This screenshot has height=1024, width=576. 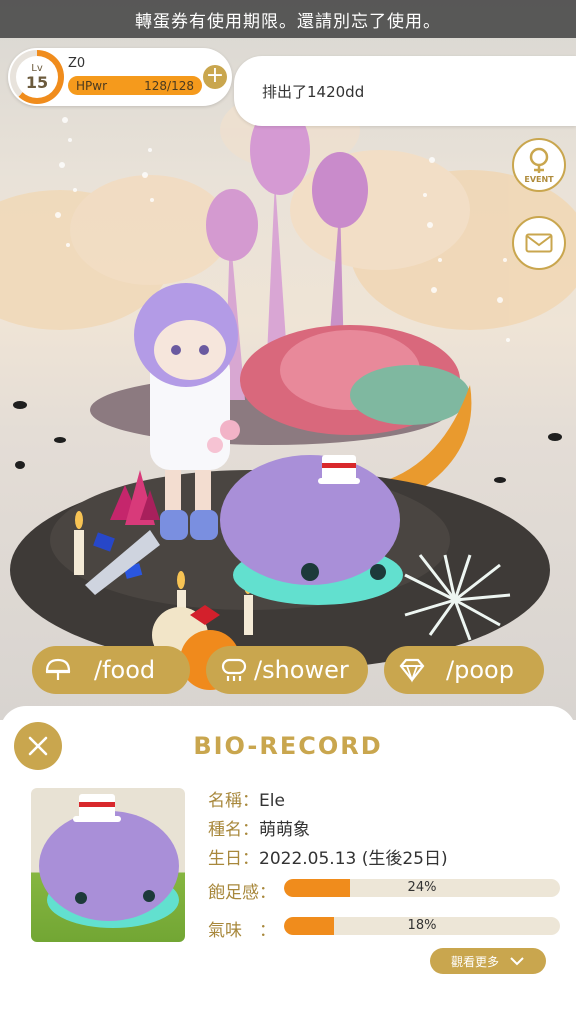 What do you see at coordinates (233, 830) in the screenshot?
I see `species-label: 種名：` at bounding box center [233, 830].